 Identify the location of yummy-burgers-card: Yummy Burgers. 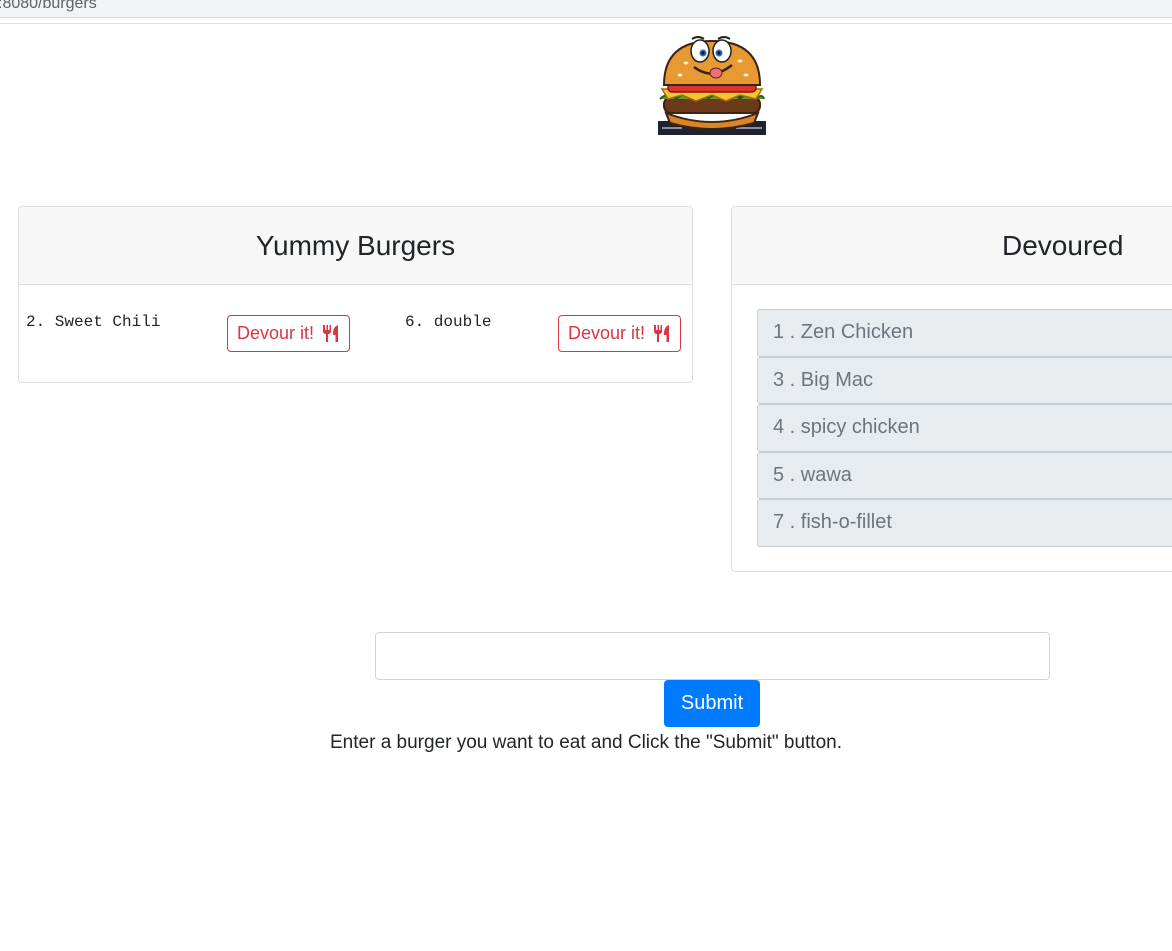
(355, 294).